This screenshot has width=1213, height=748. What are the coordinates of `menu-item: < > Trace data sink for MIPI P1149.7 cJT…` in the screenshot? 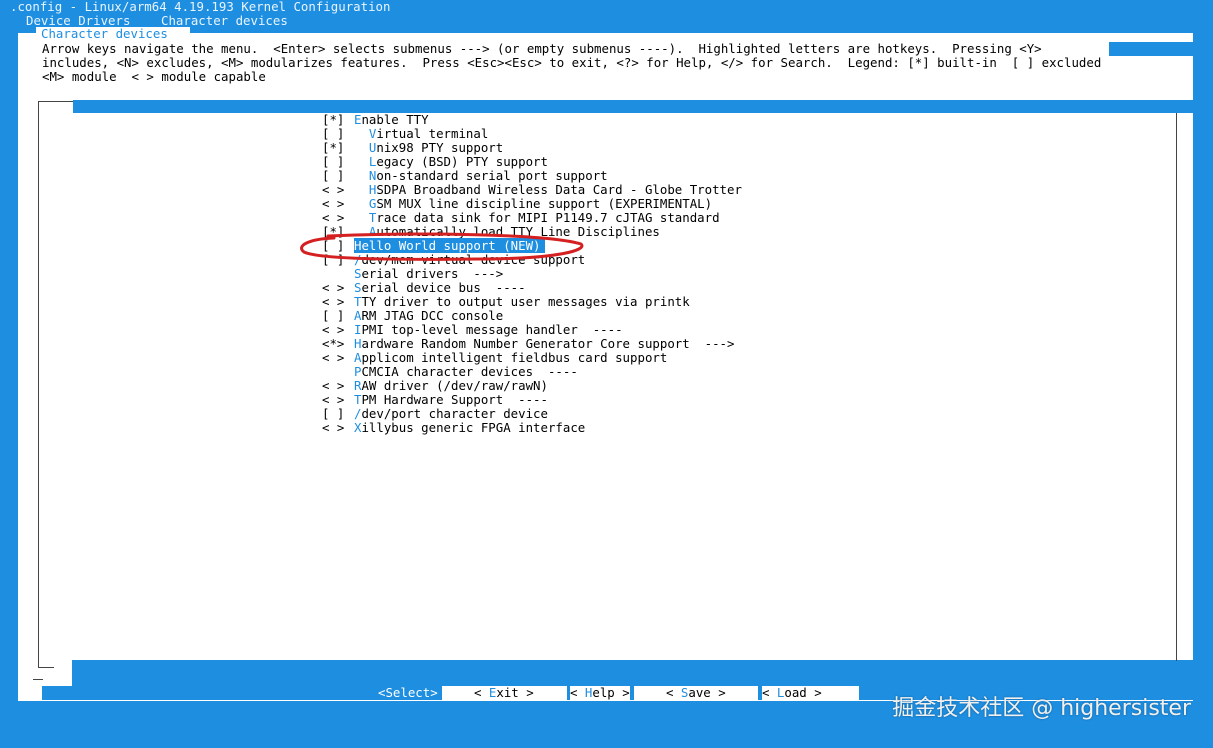 It's located at (521, 218).